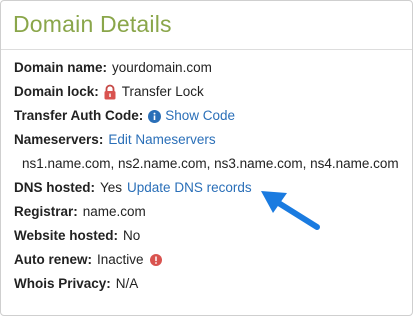  I want to click on domain-name-row: Domain name: yourdomain.com, so click(113, 68).